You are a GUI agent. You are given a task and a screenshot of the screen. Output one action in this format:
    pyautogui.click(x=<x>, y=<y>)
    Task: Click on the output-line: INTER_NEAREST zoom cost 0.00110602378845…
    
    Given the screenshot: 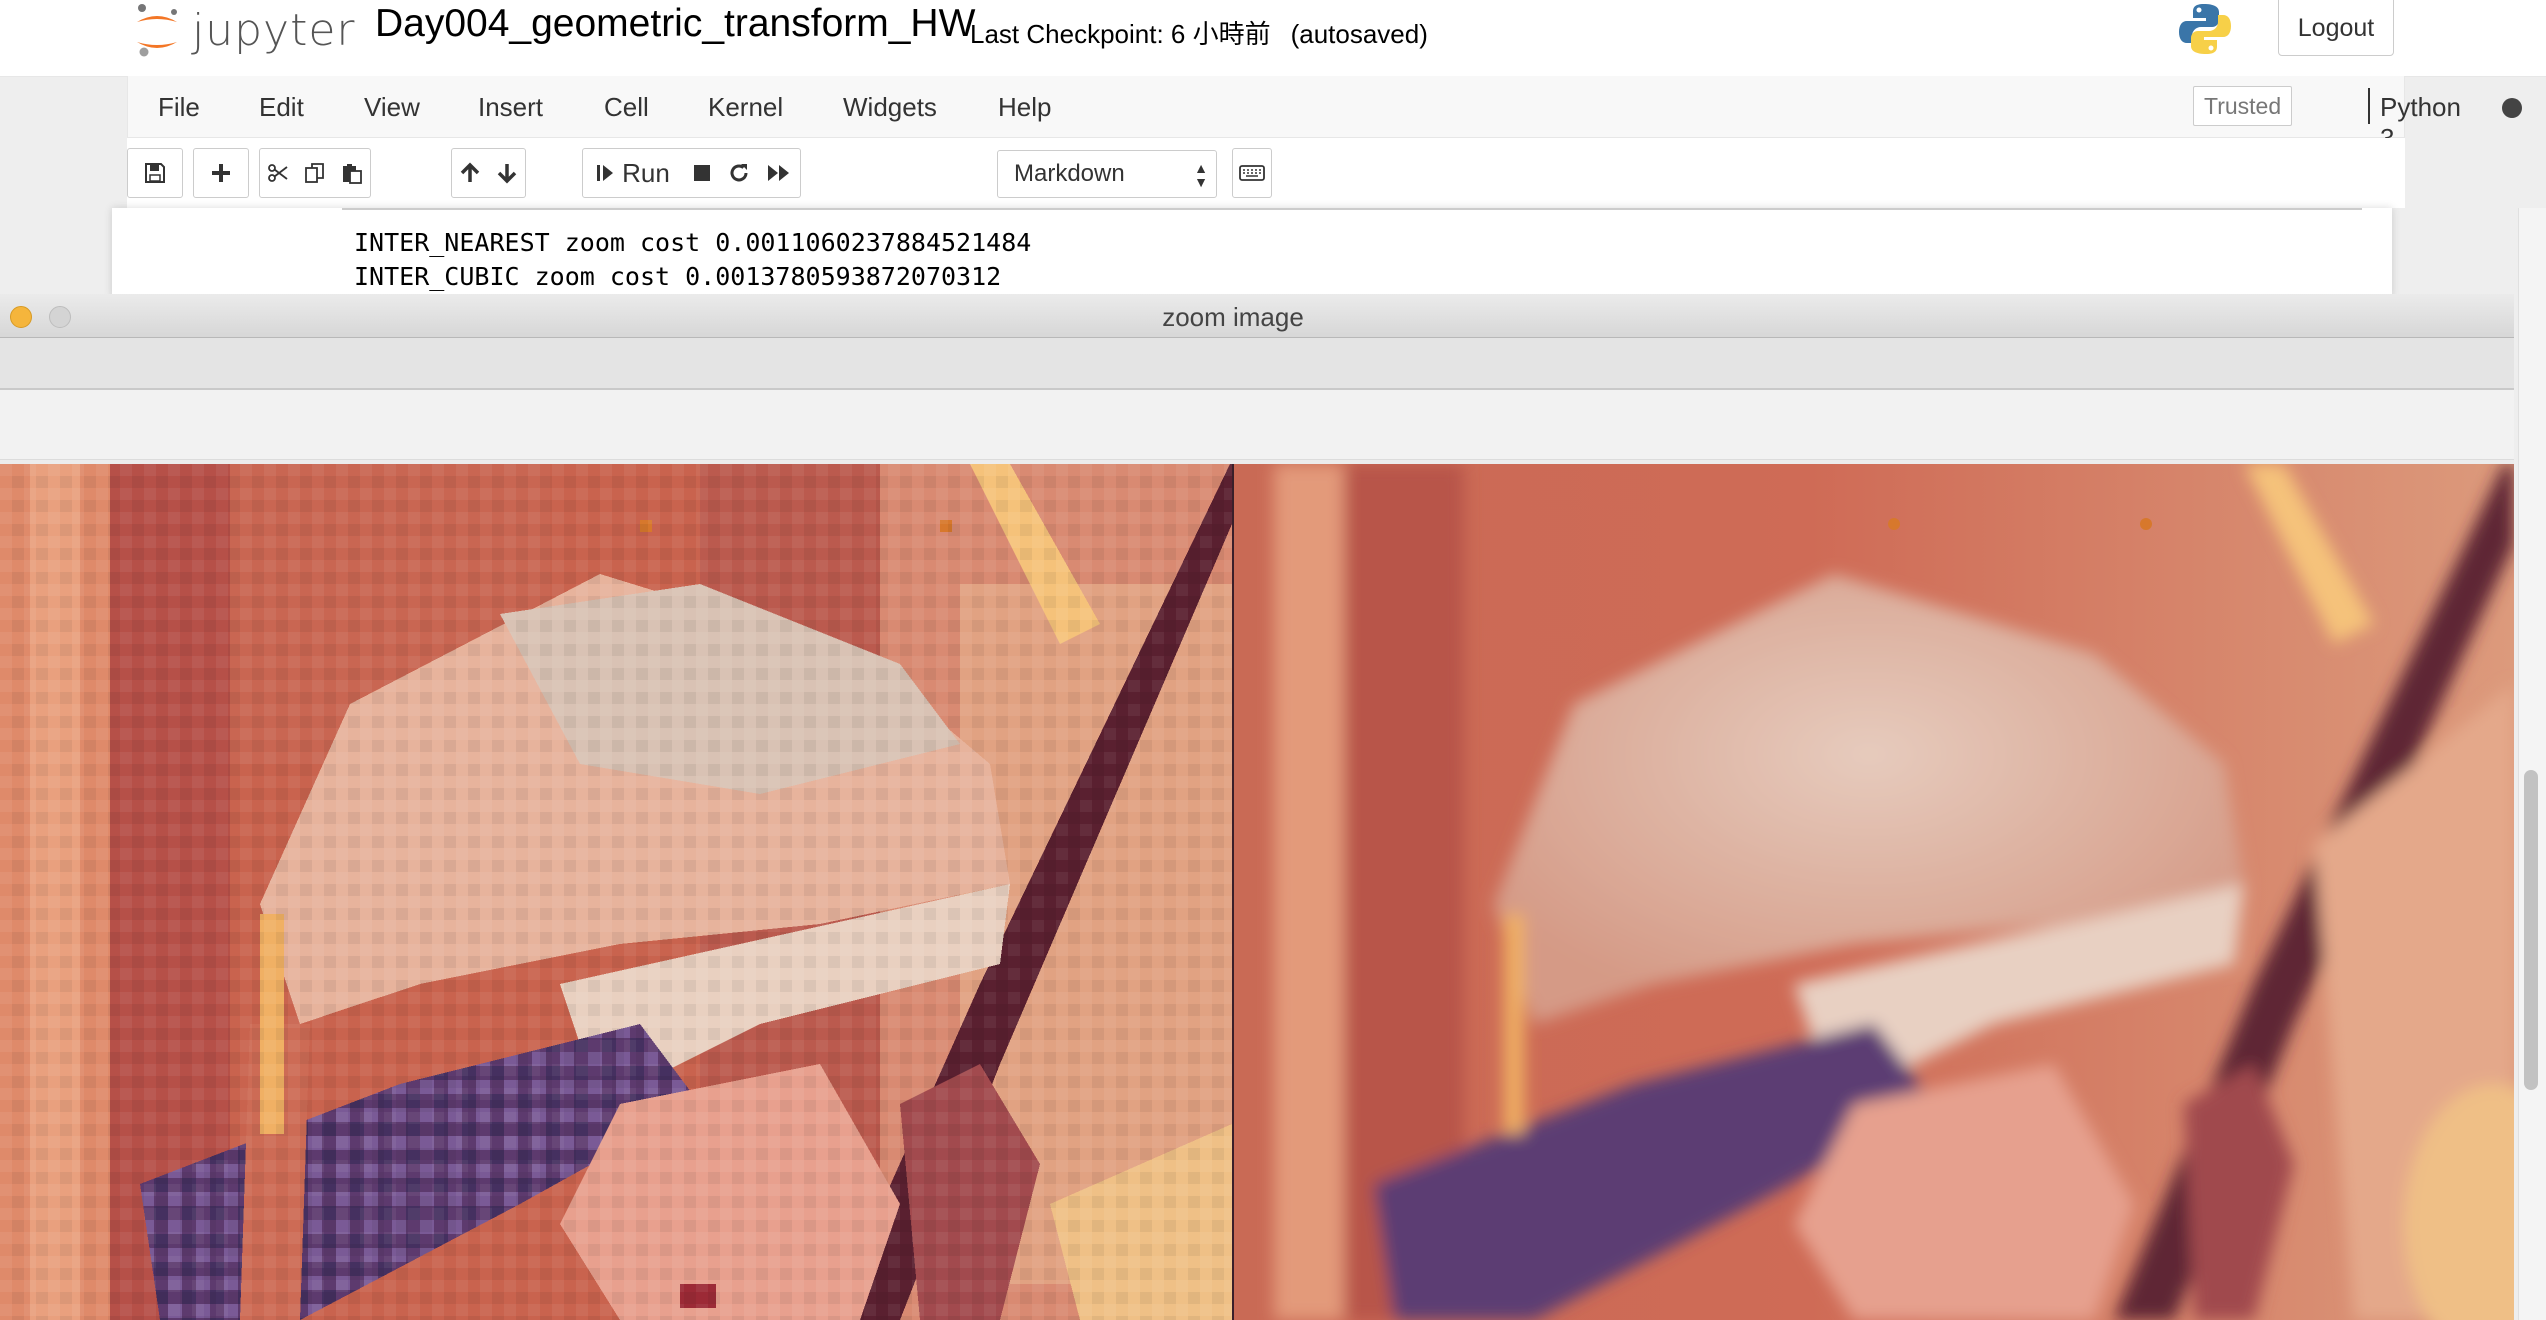 What is the action you would take?
    pyautogui.click(x=693, y=242)
    